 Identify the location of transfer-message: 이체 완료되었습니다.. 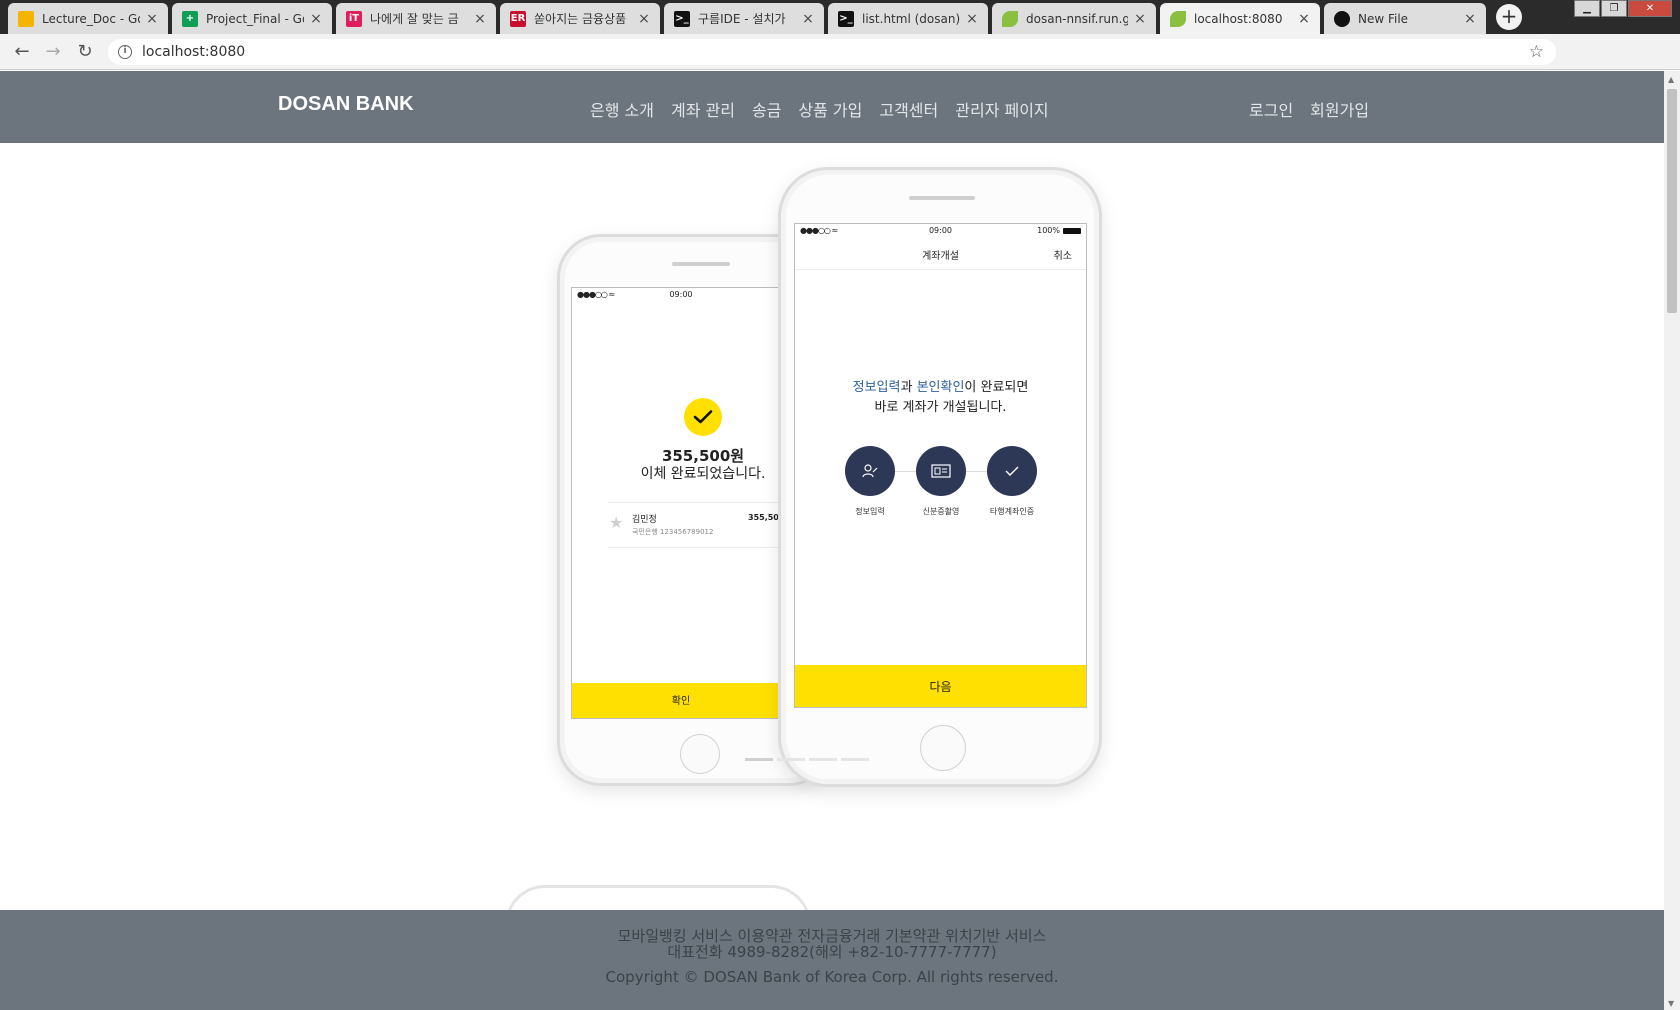
(703, 474).